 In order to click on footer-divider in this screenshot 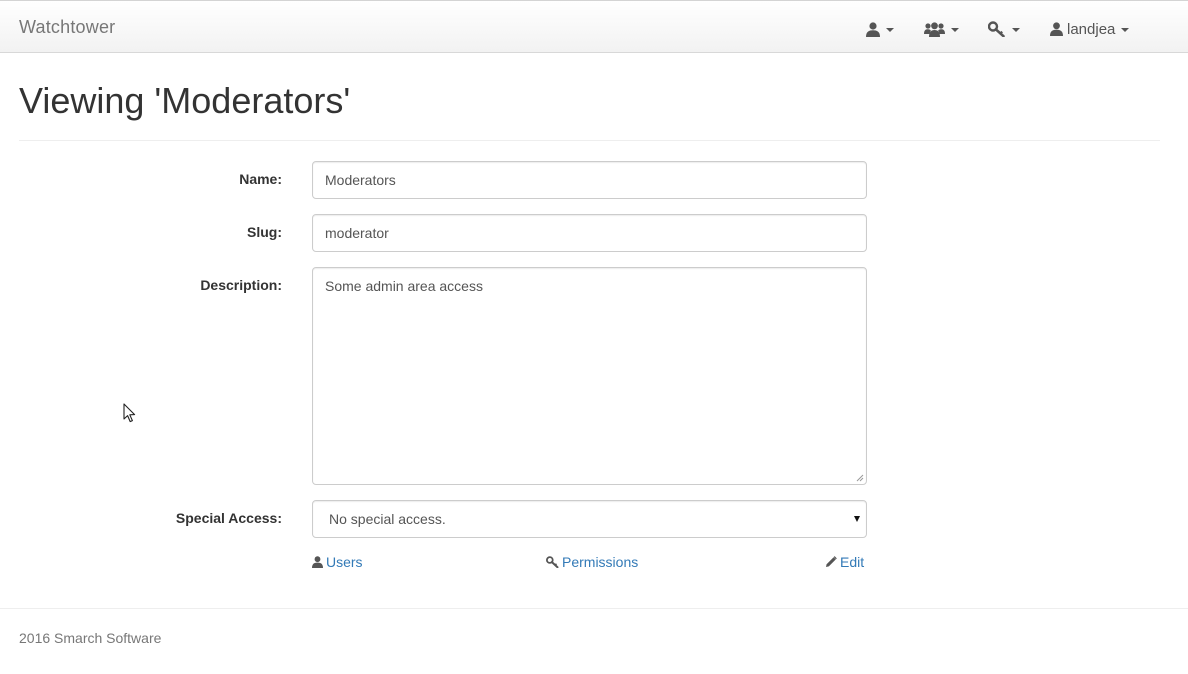, I will do `click(594, 608)`.